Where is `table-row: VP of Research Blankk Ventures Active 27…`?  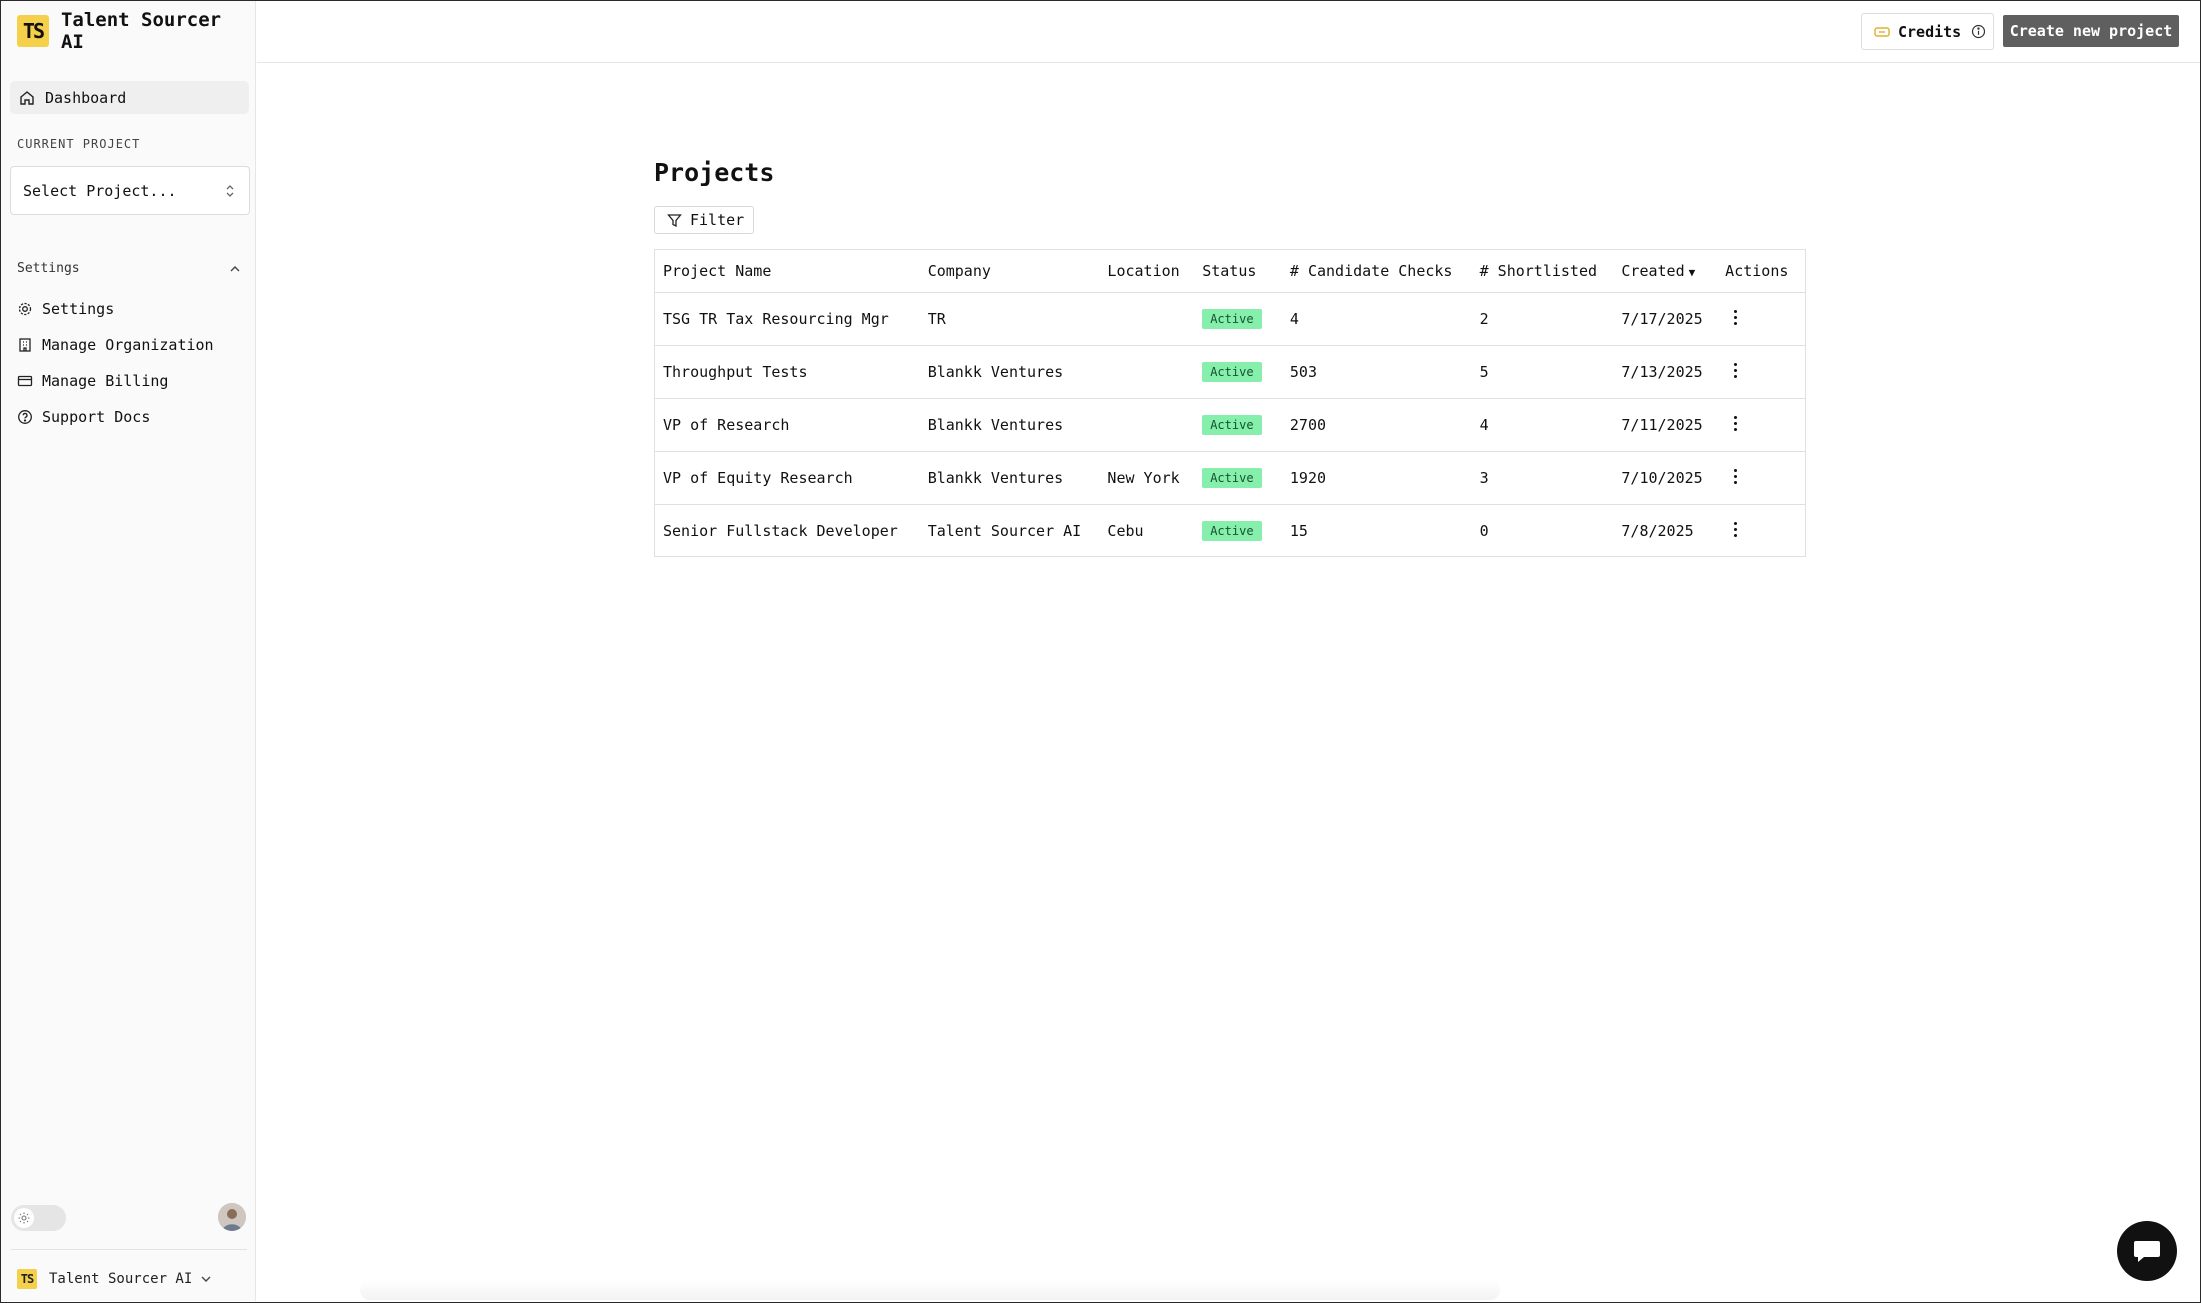 table-row: VP of Research Blankk Ventures Active 27… is located at coordinates (1230, 425).